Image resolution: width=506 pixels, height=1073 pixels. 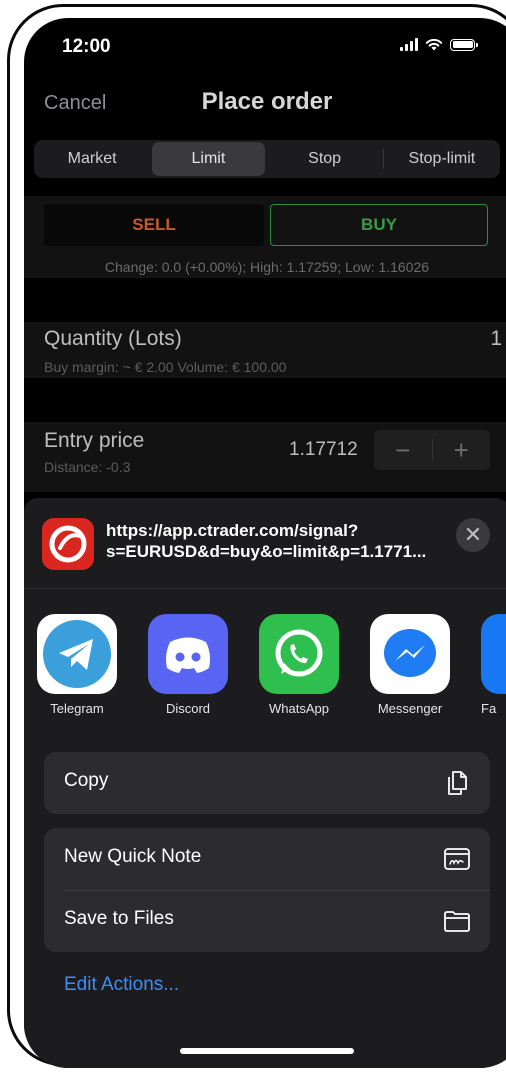 What do you see at coordinates (232, 530) in the screenshot?
I see `shared-url-line-1: https://app.ctrader.com/signal?` at bounding box center [232, 530].